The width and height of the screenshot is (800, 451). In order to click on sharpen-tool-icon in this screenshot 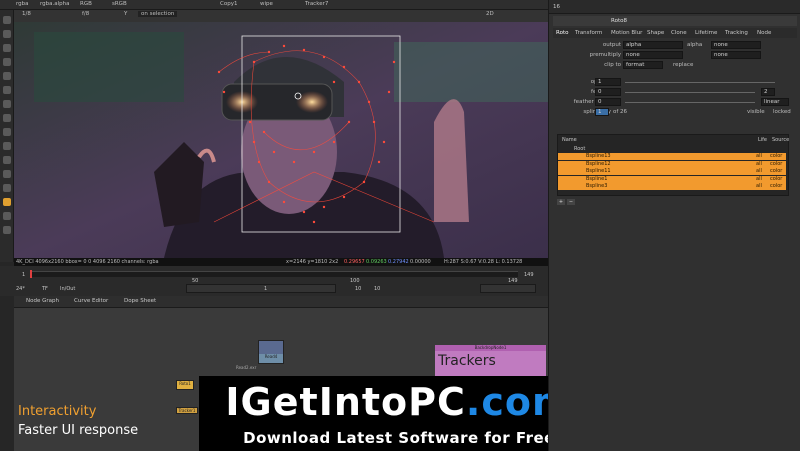, I will do `click(7, 188)`.